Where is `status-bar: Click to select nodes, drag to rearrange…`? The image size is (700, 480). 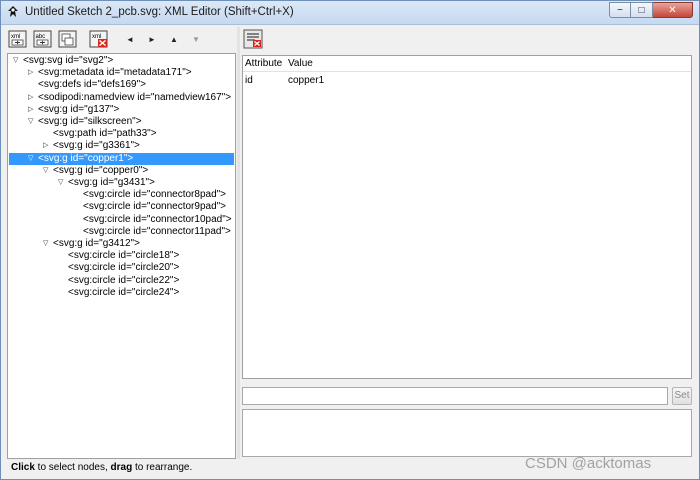
status-bar: Click to select nodes, drag to rearrange… is located at coordinates (101, 467).